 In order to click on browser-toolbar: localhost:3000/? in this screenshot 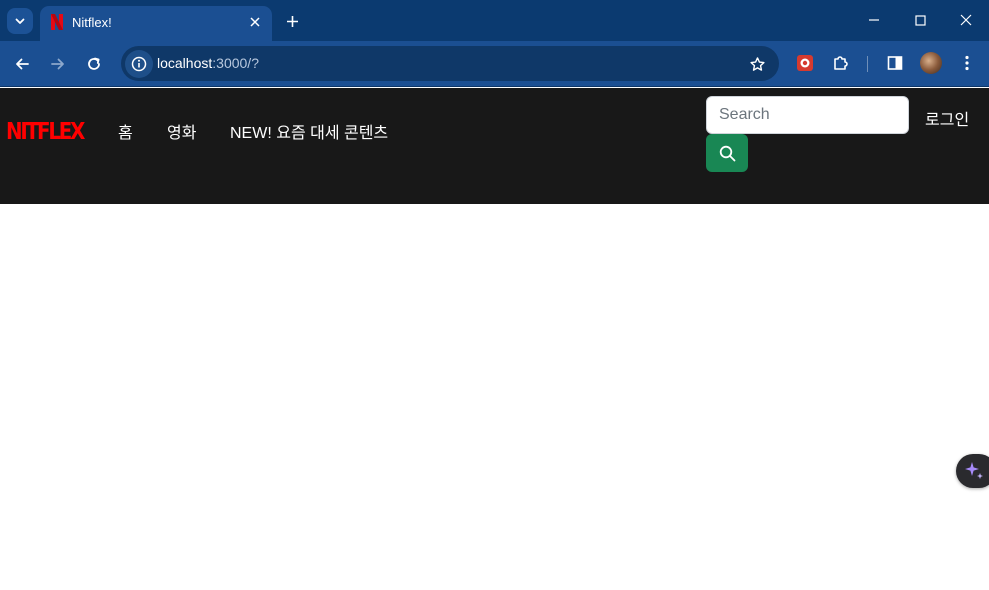, I will do `click(494, 64)`.